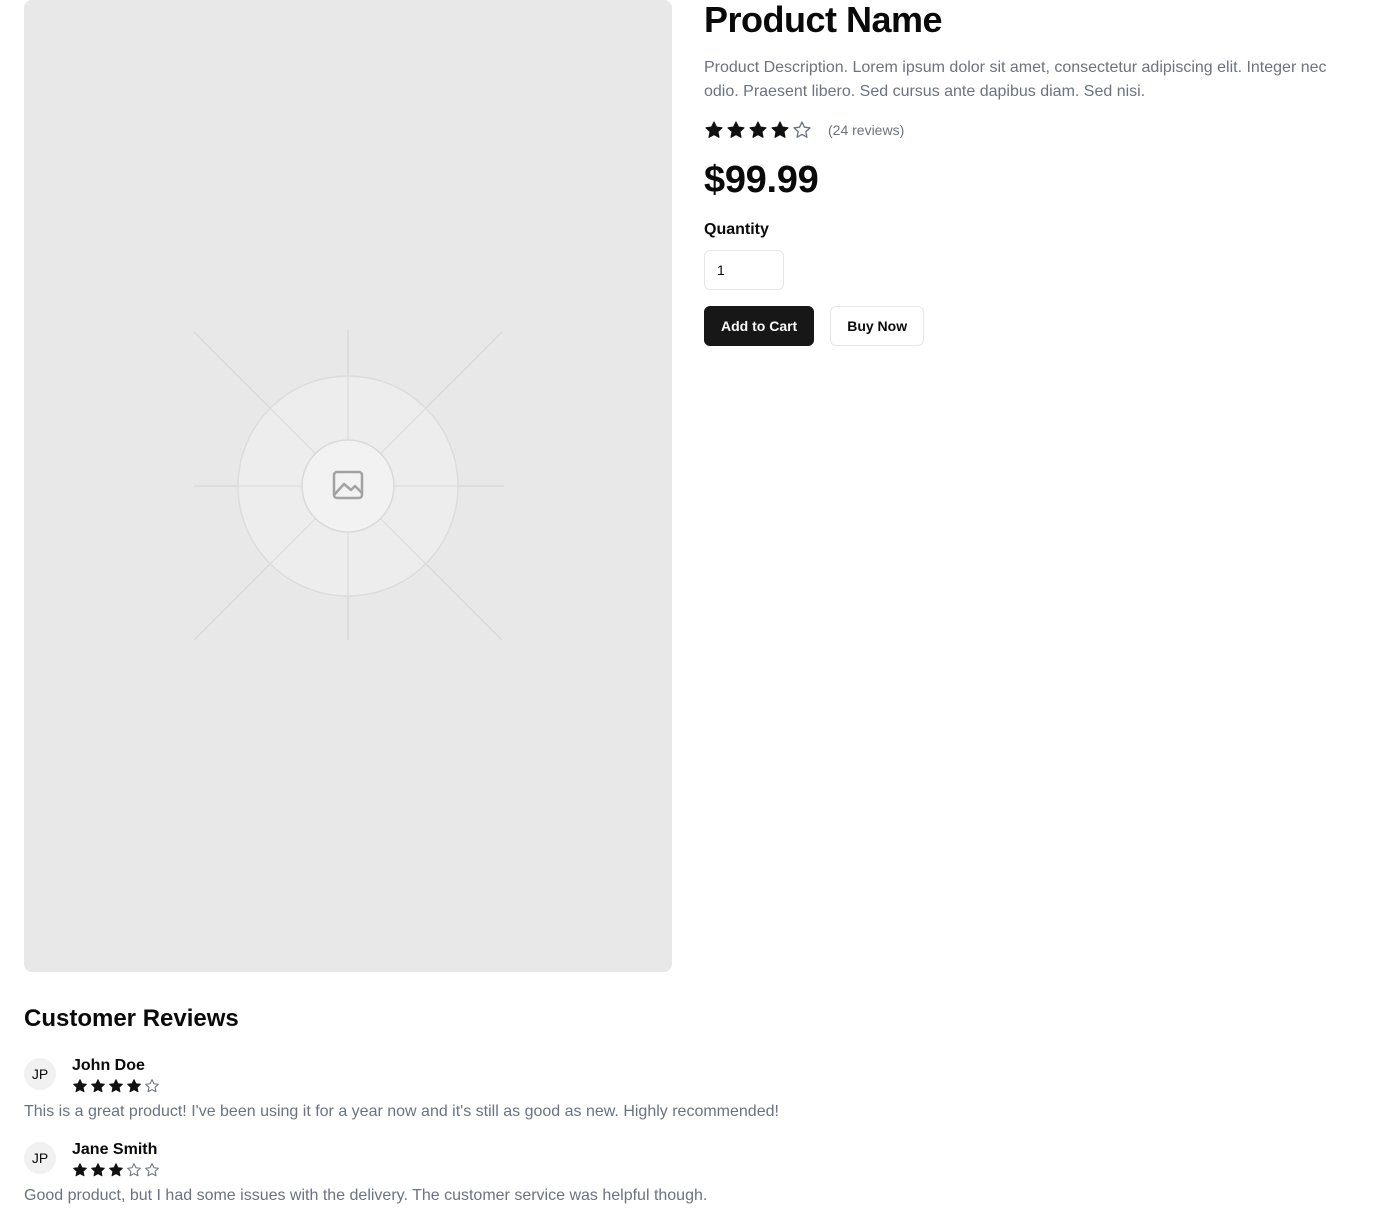 This screenshot has width=1376, height=1224. Describe the element at coordinates (688, 1159) in the screenshot. I see `review-header: JP Jane Smith` at that location.